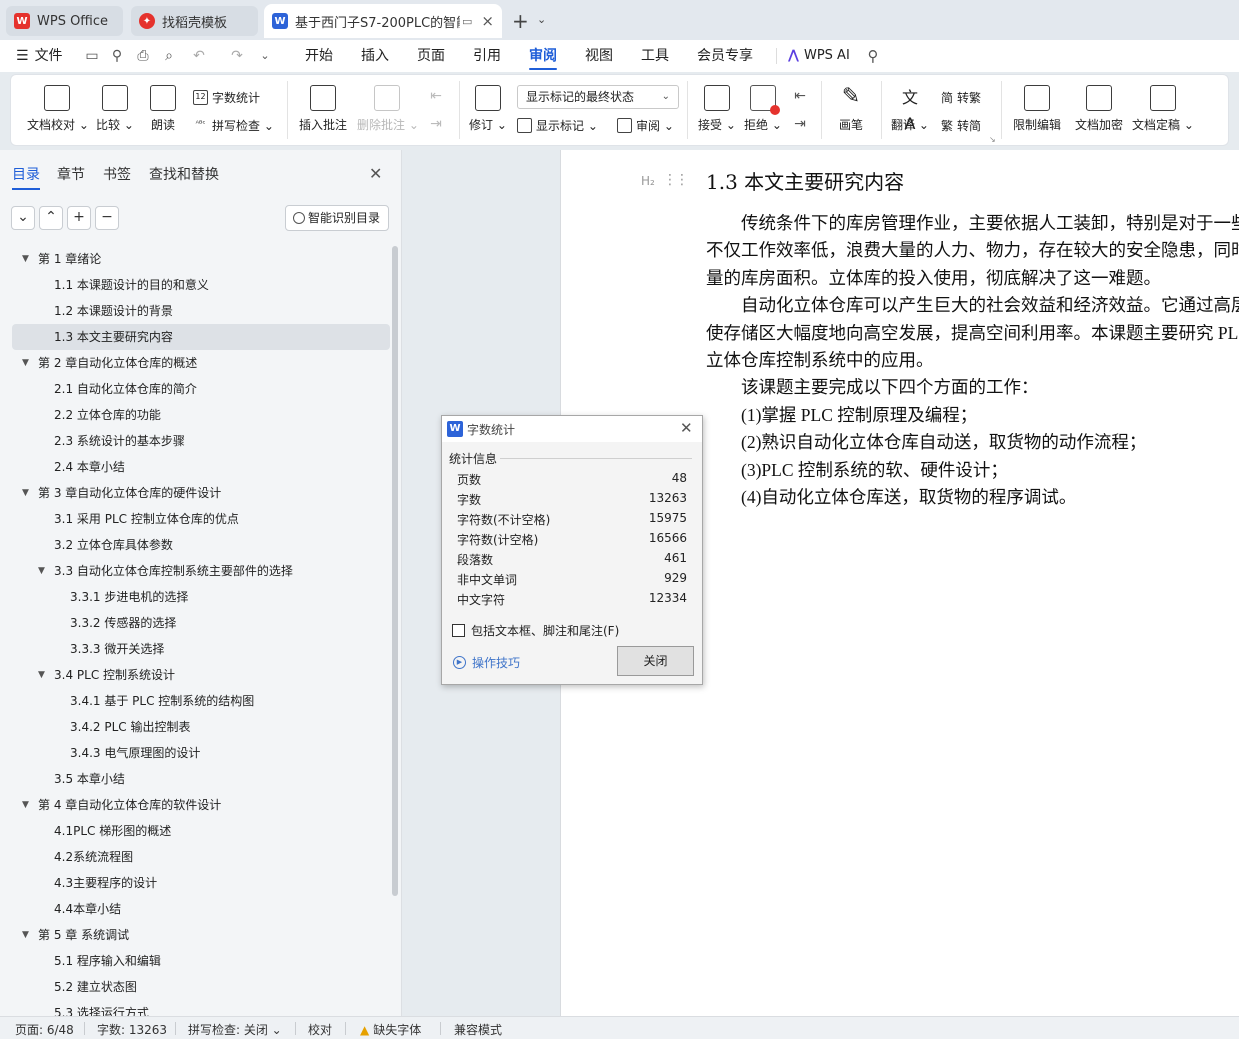  Describe the element at coordinates (201, 623) in the screenshot. I see `toc-item: 3.3.2 传感器的选择` at that location.